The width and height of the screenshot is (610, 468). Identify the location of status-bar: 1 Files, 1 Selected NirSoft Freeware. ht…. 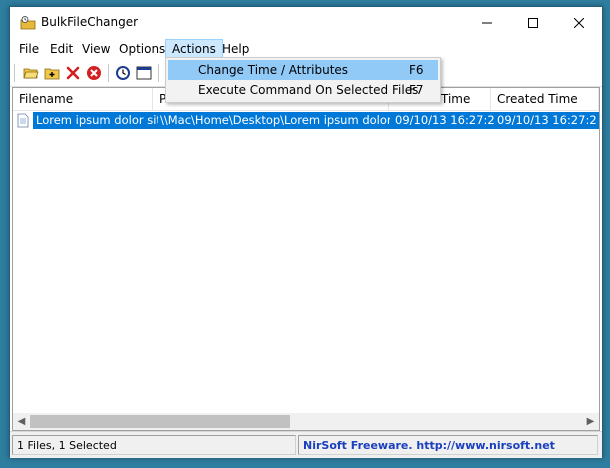
(306, 444).